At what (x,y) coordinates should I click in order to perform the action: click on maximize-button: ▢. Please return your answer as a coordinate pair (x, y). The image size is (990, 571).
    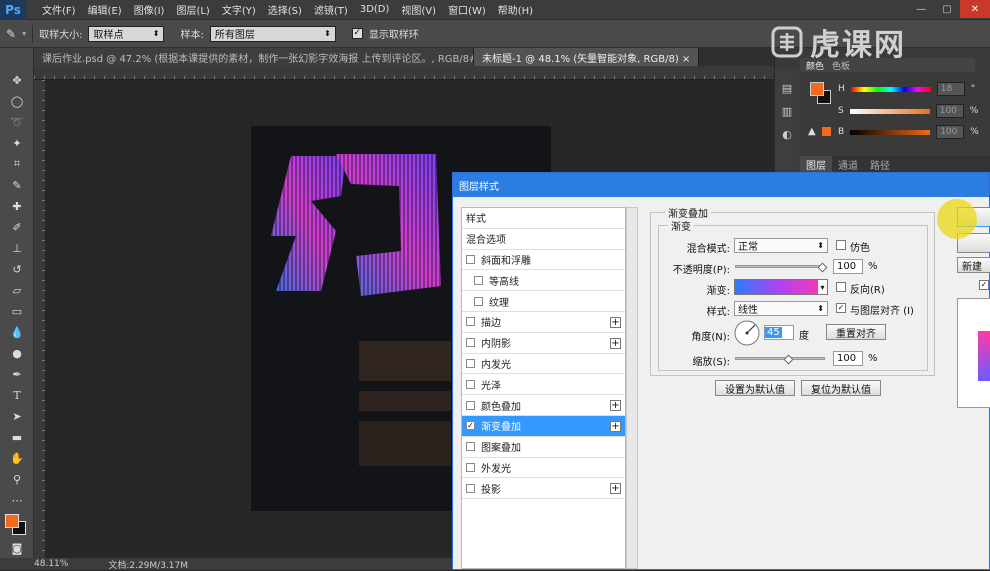
    Looking at the image, I should click on (947, 9).